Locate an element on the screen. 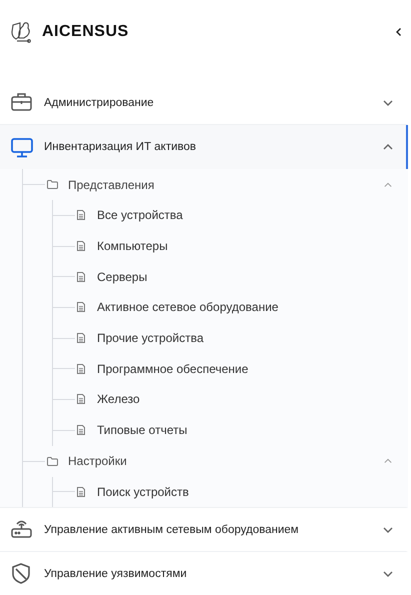  shield-icon is located at coordinates (22, 573).